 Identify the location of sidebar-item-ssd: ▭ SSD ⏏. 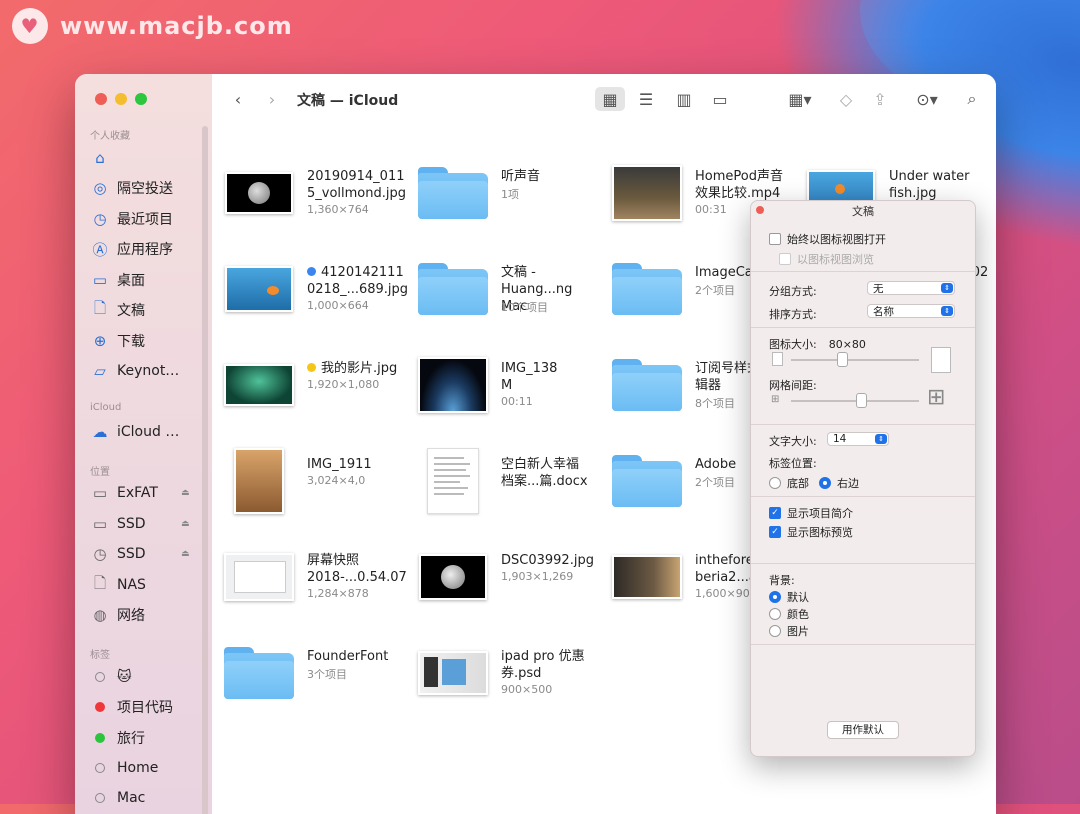
(140, 524).